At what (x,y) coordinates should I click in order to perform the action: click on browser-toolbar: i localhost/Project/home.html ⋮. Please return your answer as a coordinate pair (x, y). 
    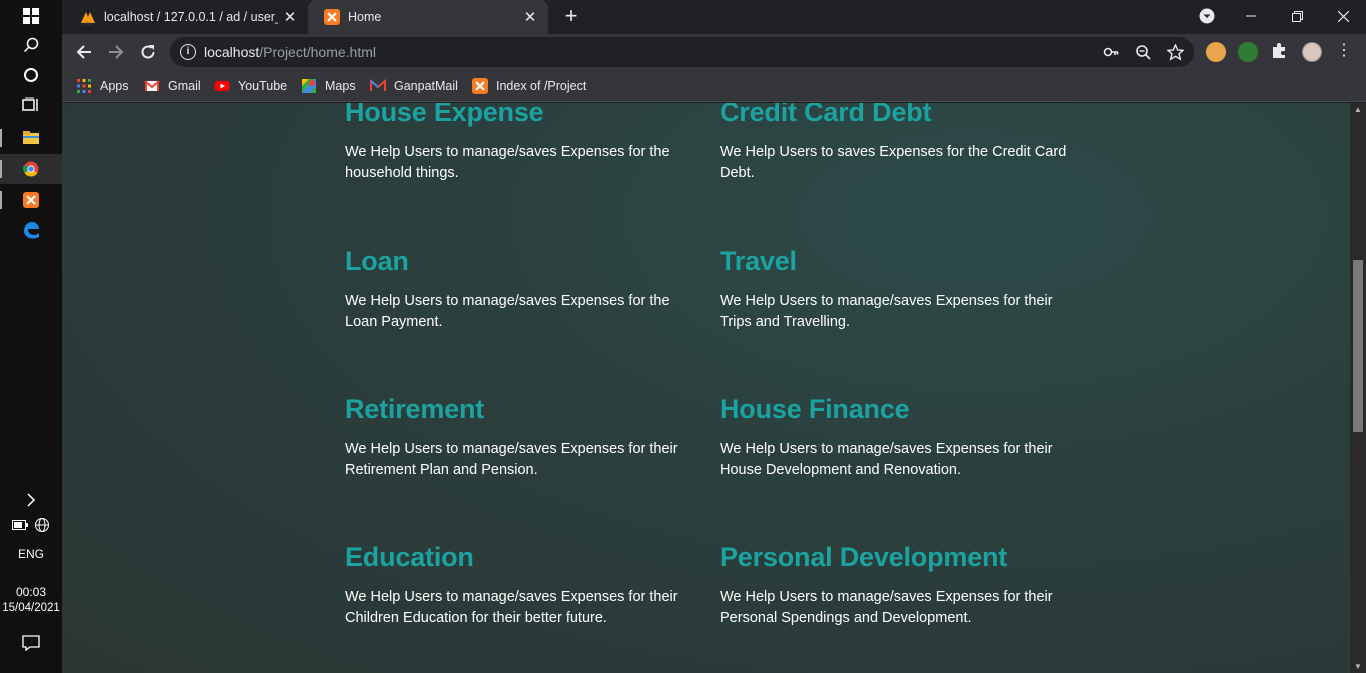
    Looking at the image, I should click on (714, 52).